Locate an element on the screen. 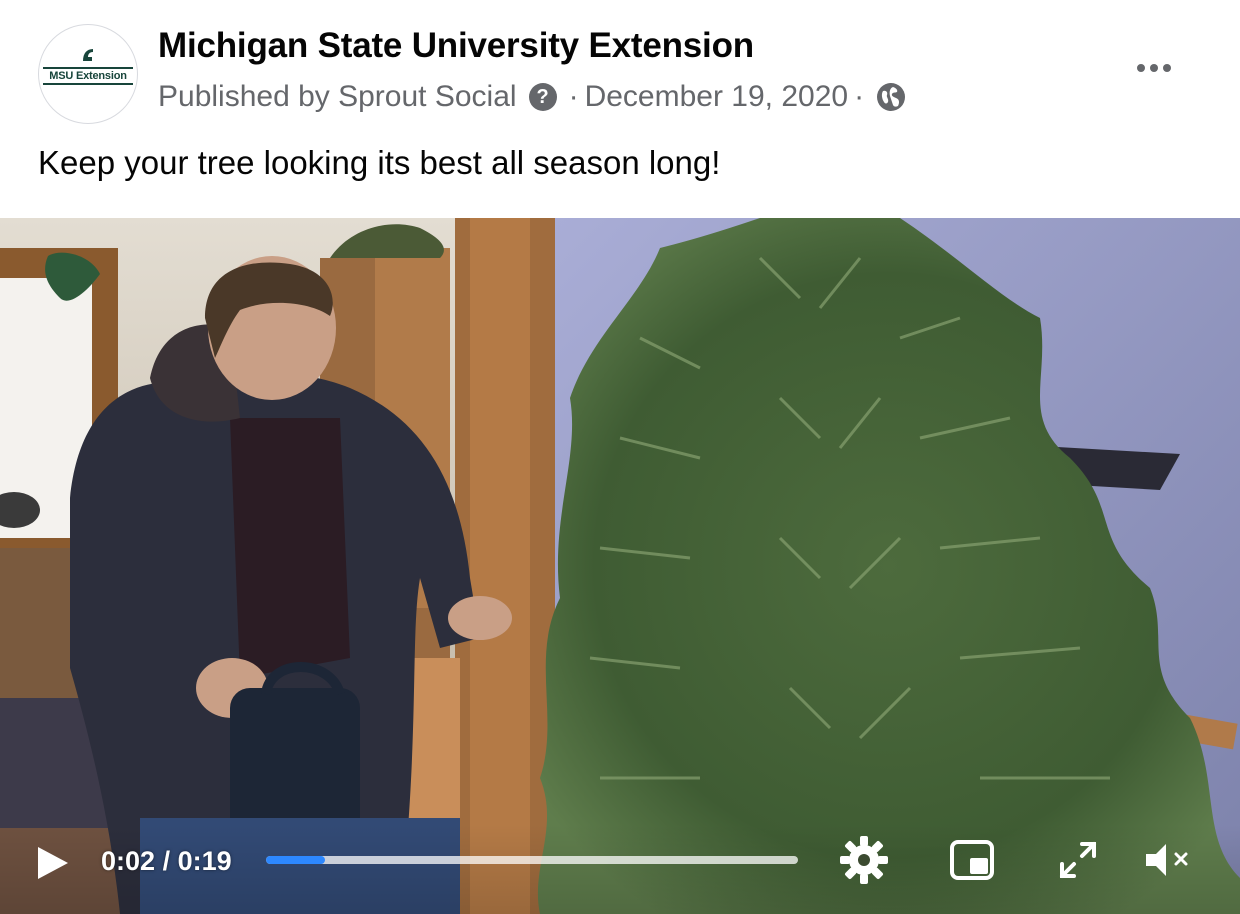  gear-icon is located at coordinates (864, 860).